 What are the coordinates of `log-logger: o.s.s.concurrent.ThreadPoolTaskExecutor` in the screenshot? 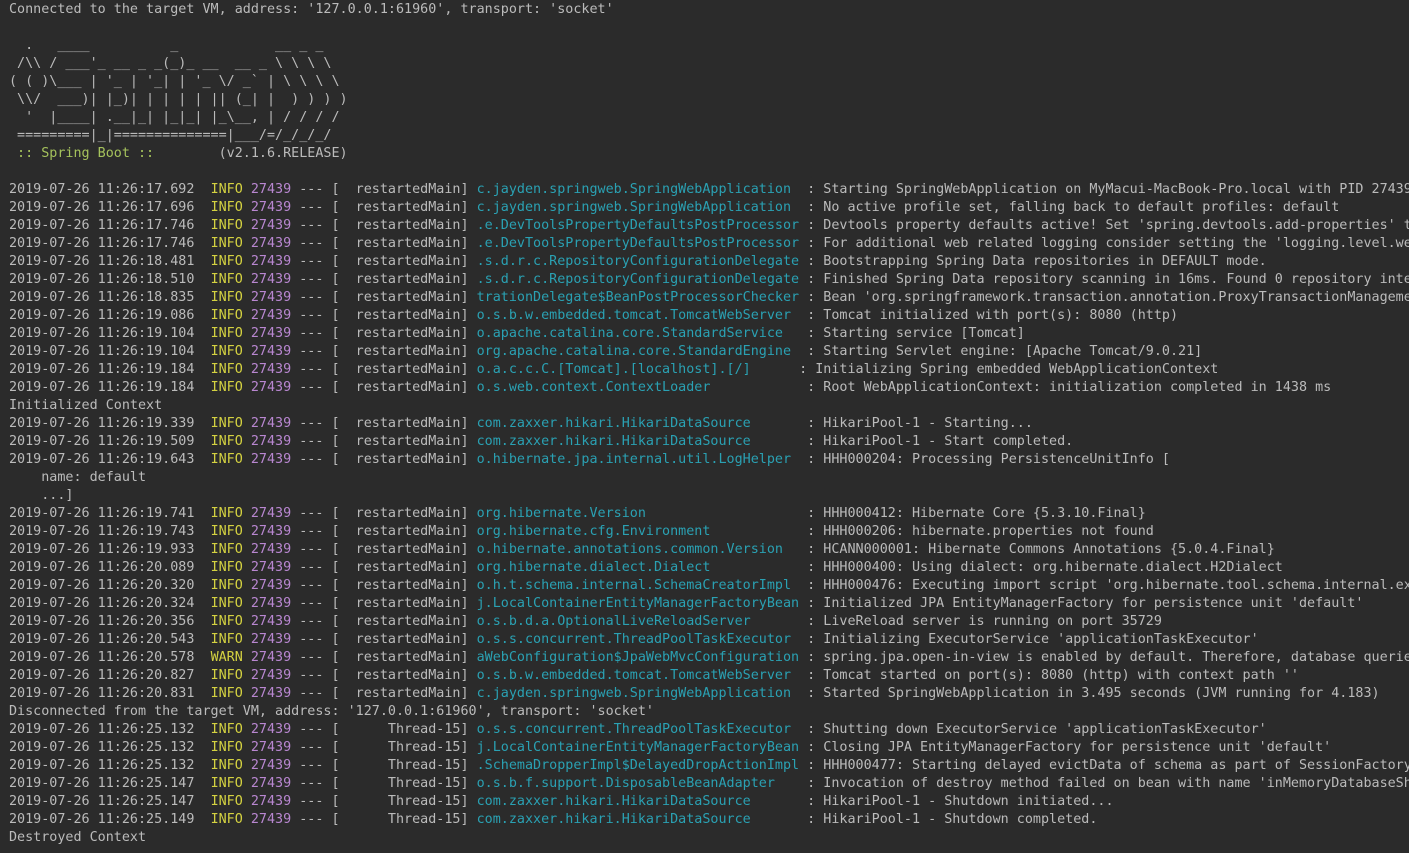 It's located at (638, 639).